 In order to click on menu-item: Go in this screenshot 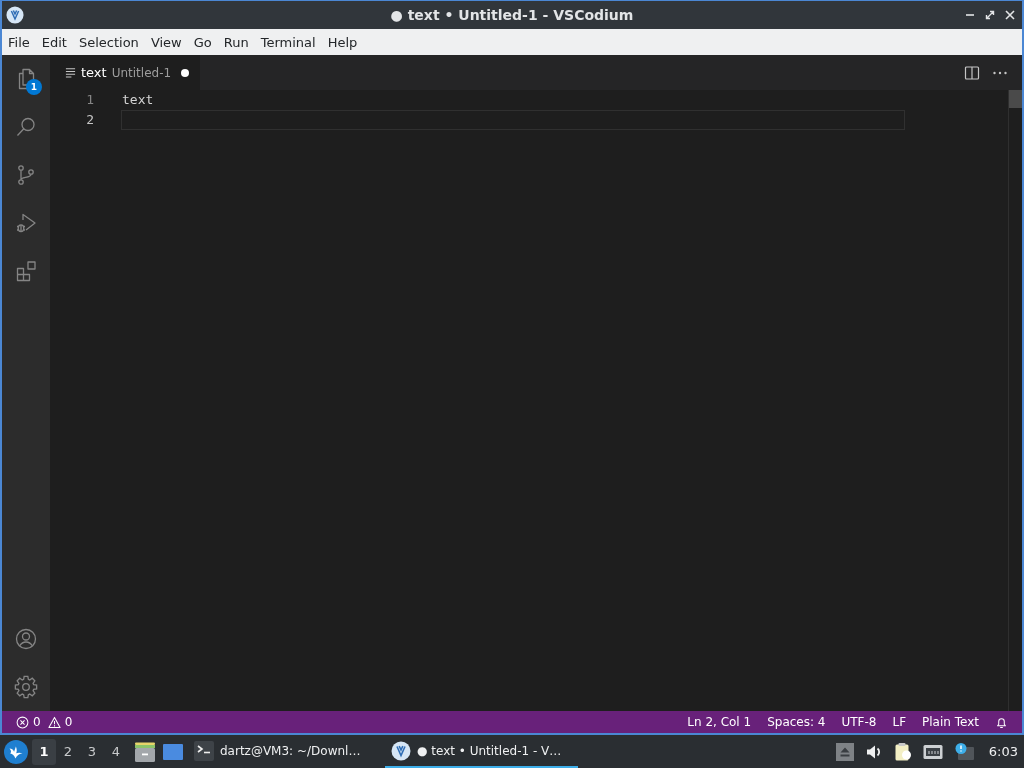, I will do `click(202, 42)`.